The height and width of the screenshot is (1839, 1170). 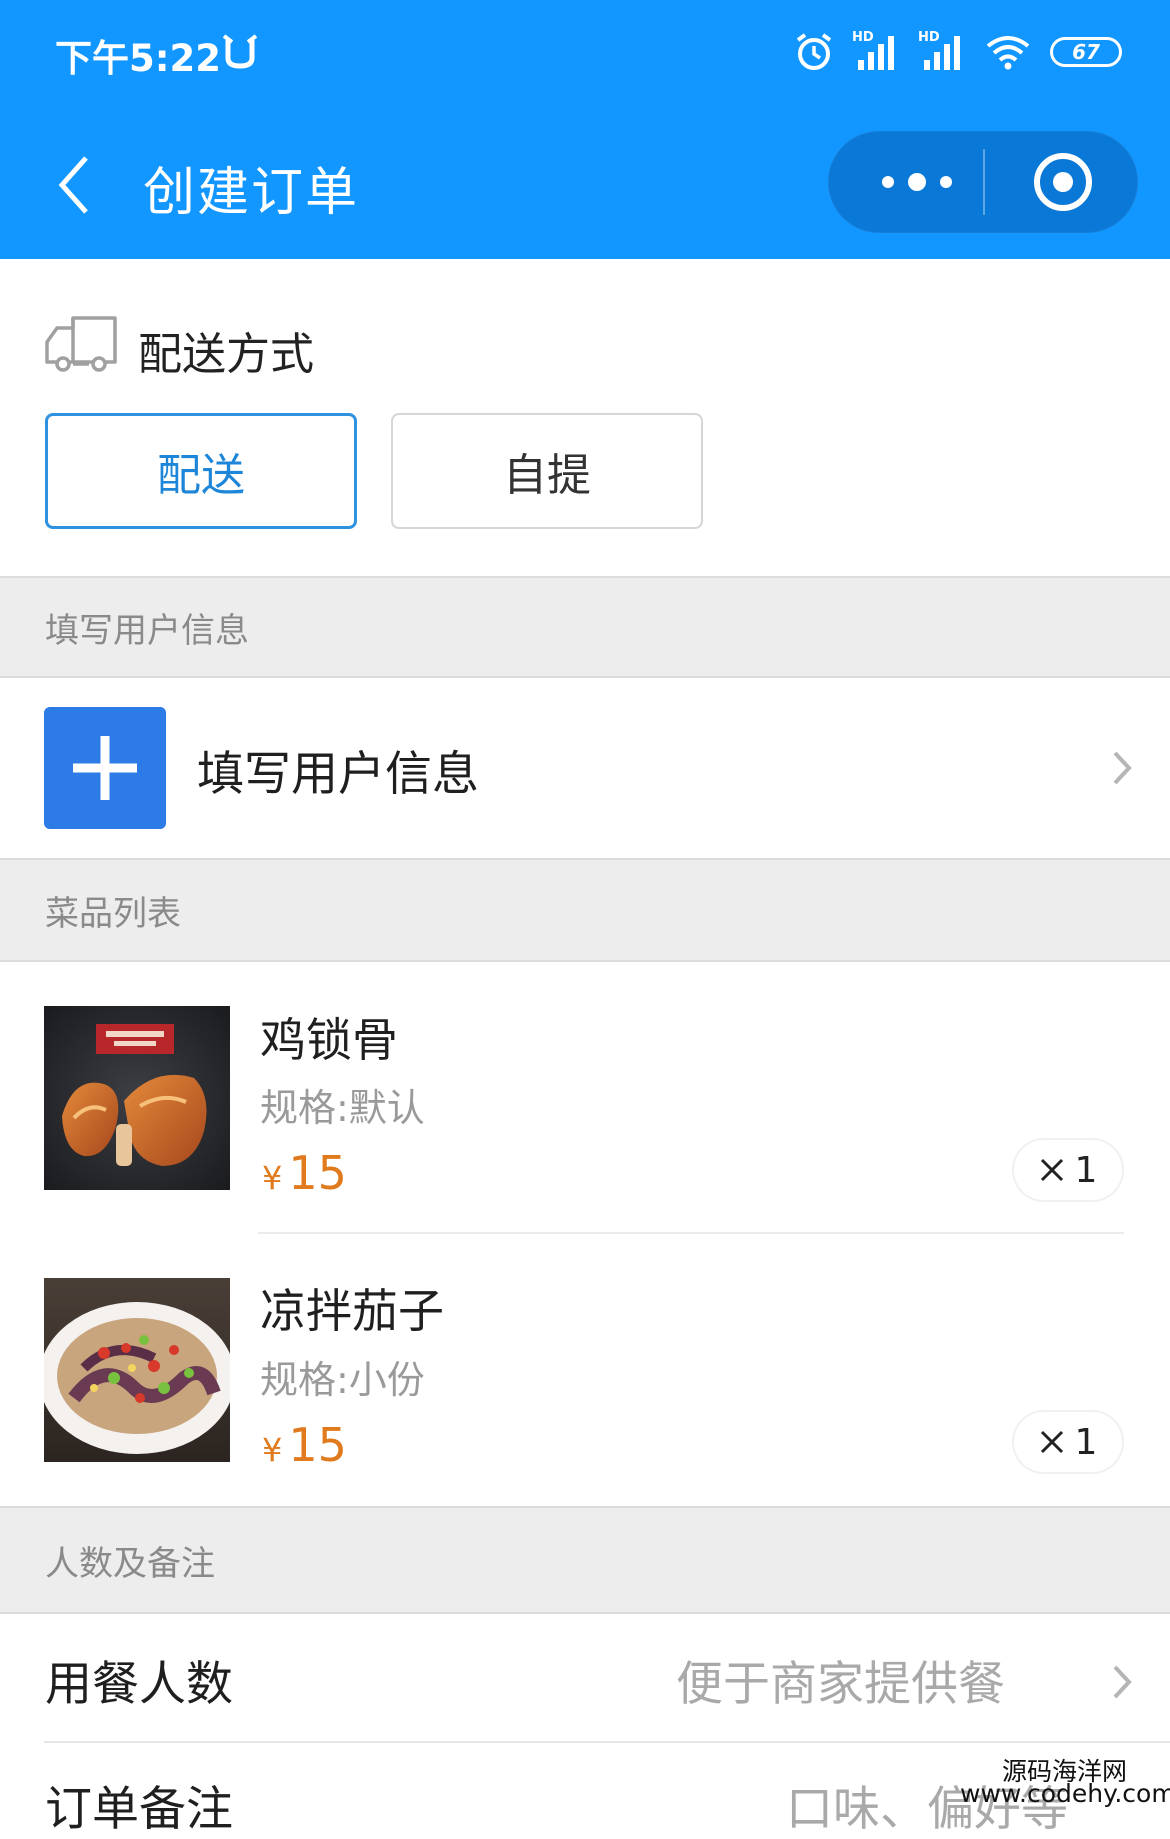 I want to click on people-notes-section-header: 人数及备注, so click(x=585, y=1560).